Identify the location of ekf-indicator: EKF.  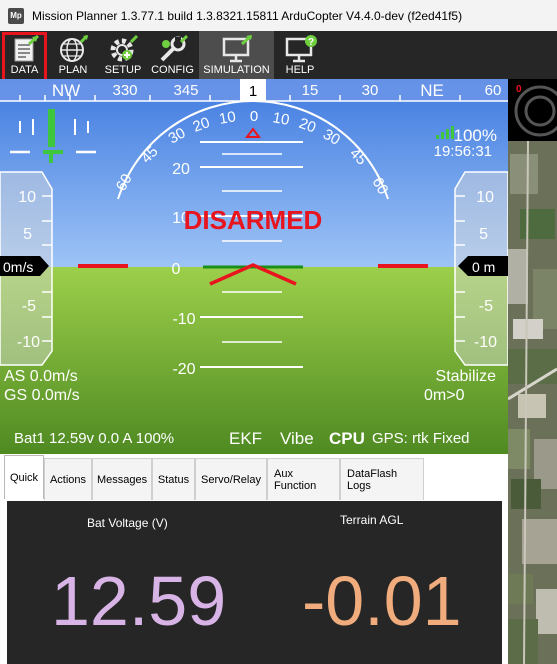
(245, 438).